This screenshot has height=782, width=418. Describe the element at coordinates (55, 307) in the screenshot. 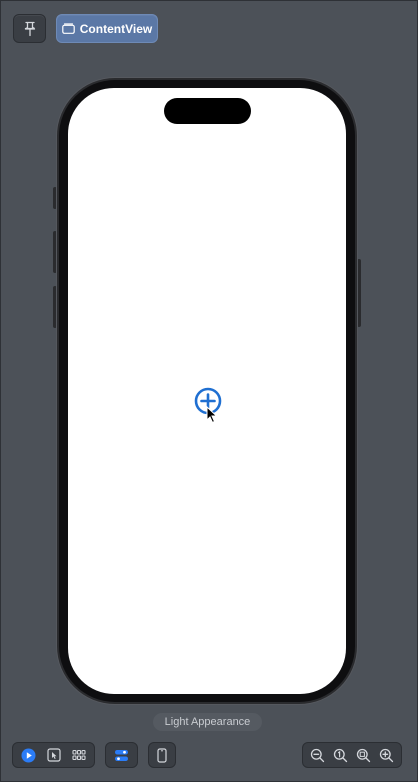

I see `phone-volume-down-button` at that location.